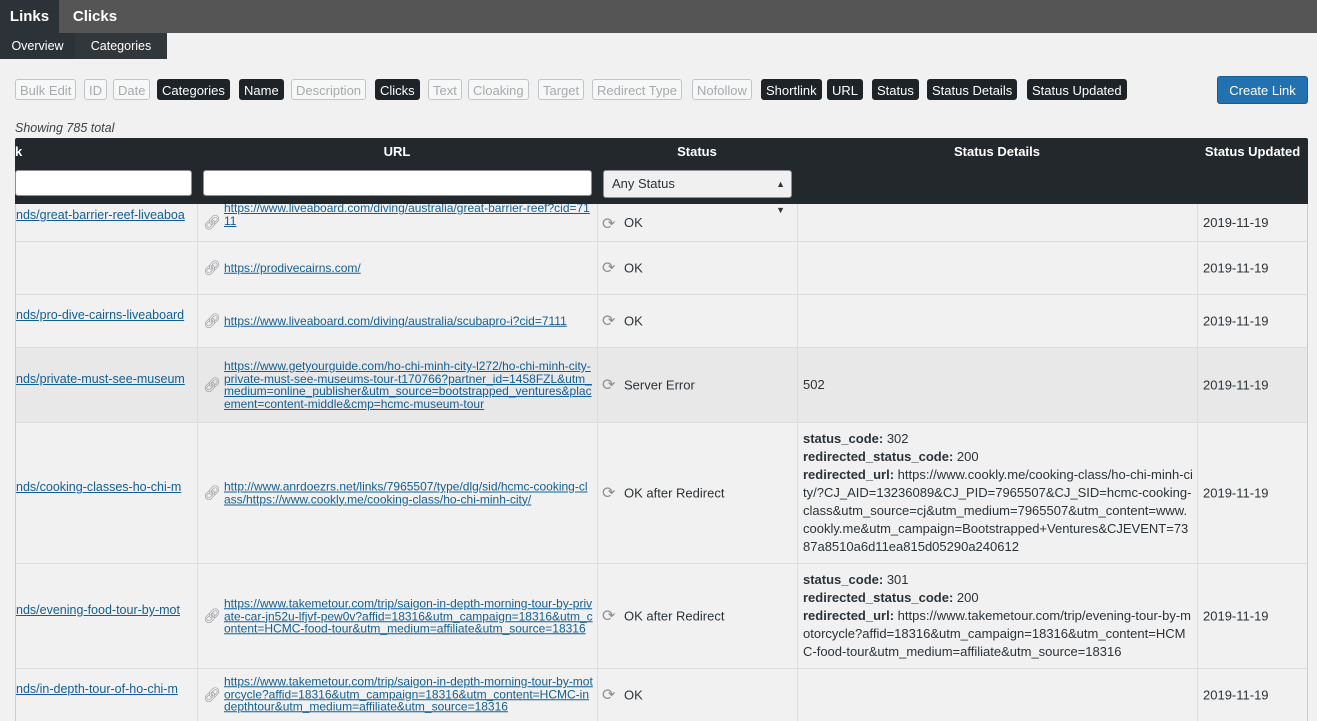  I want to click on toggle-cloaking: Cloaking, so click(498, 89).